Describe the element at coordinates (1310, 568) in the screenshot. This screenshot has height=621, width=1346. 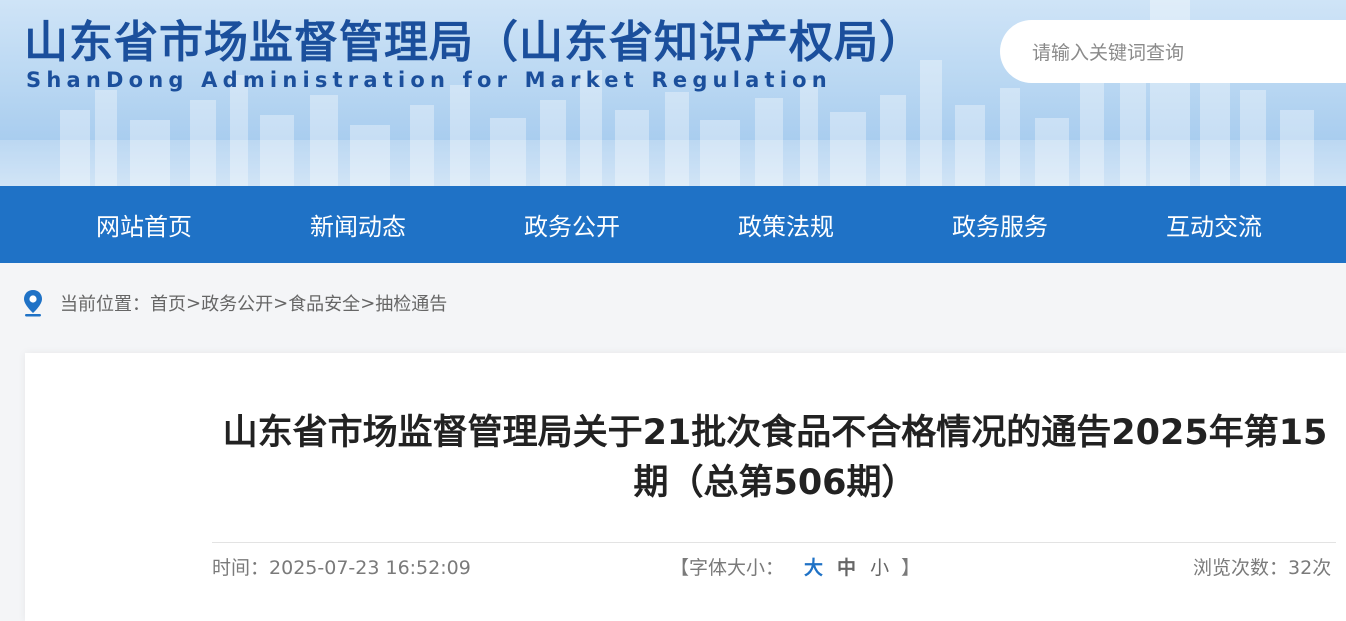
I see `view-count-value: 32次` at that location.